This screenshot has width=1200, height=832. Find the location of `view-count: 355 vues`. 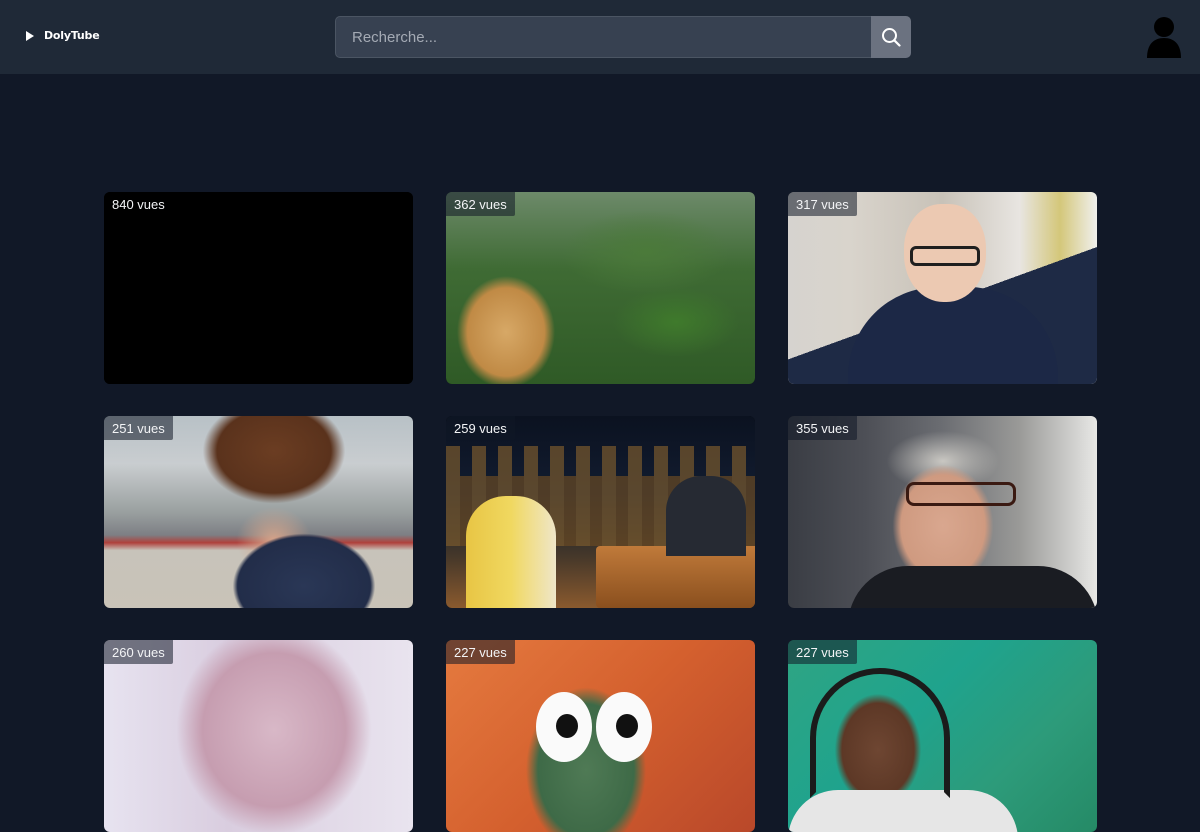

view-count: 355 vues is located at coordinates (822, 428).